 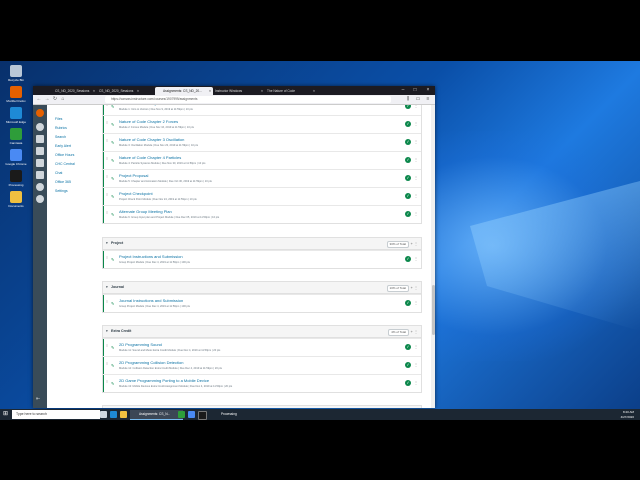 What do you see at coordinates (63, 182) in the screenshot?
I see `course-nav-office-365: Office 365` at bounding box center [63, 182].